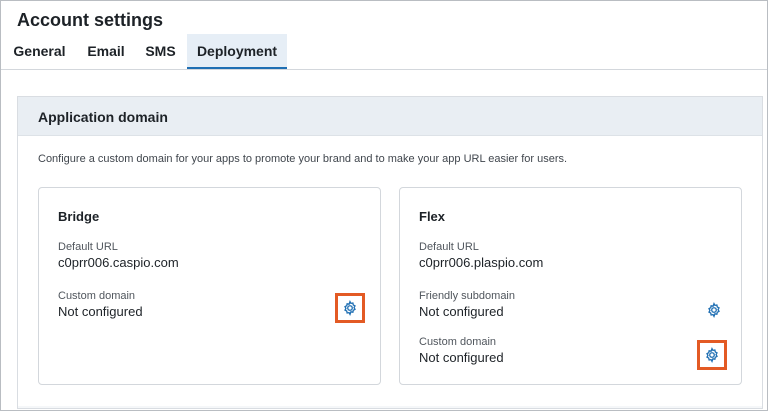 The image size is (768, 411). Describe the element at coordinates (97, 296) in the screenshot. I see `bridge-custom-domain-label: Custom domain` at that location.